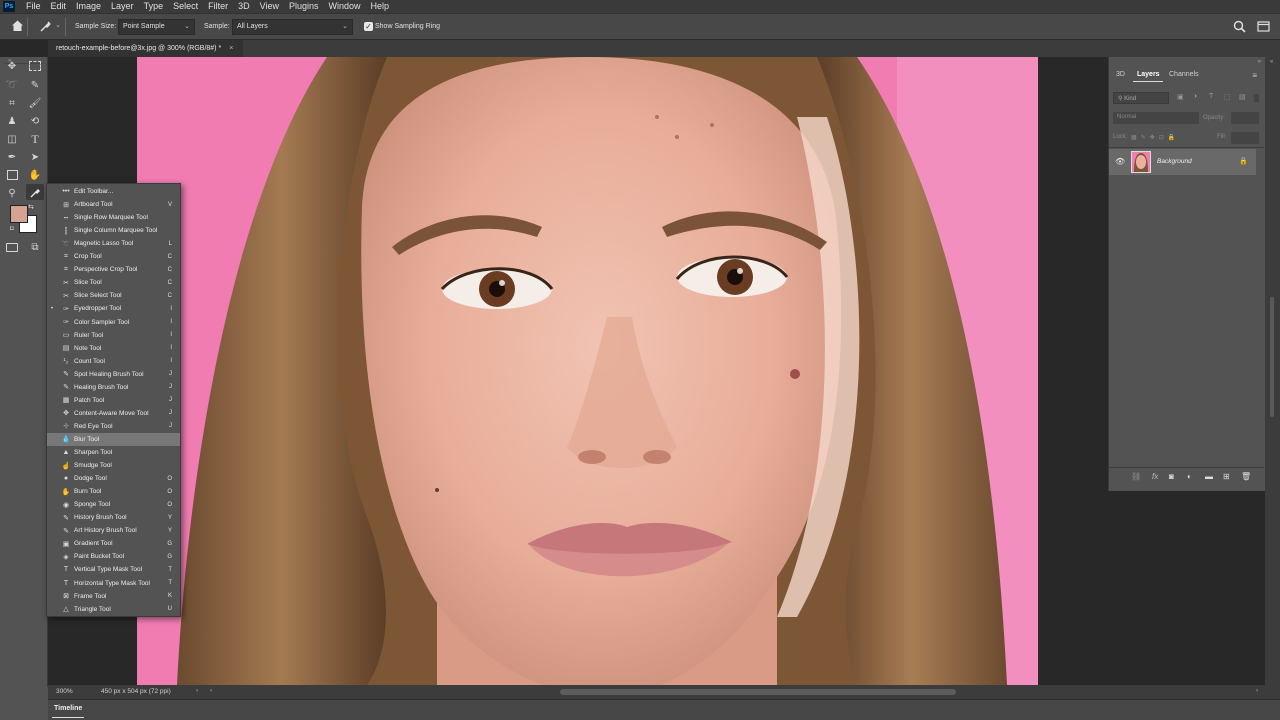  Describe the element at coordinates (1180, 97) in the screenshot. I see `filter-pixel-icon: ▣` at that location.